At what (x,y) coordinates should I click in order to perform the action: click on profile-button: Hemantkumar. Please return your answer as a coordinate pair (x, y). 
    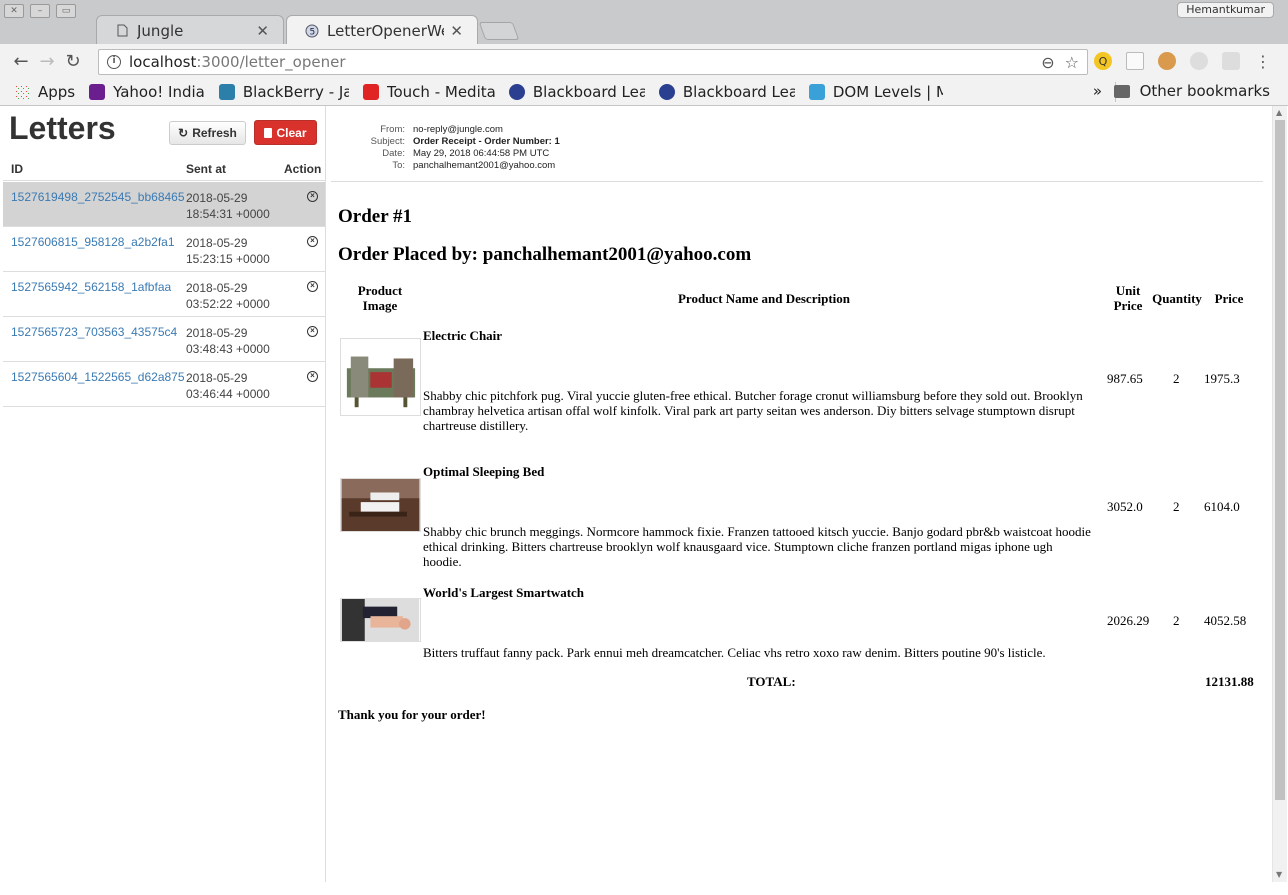
    Looking at the image, I should click on (1225, 10).